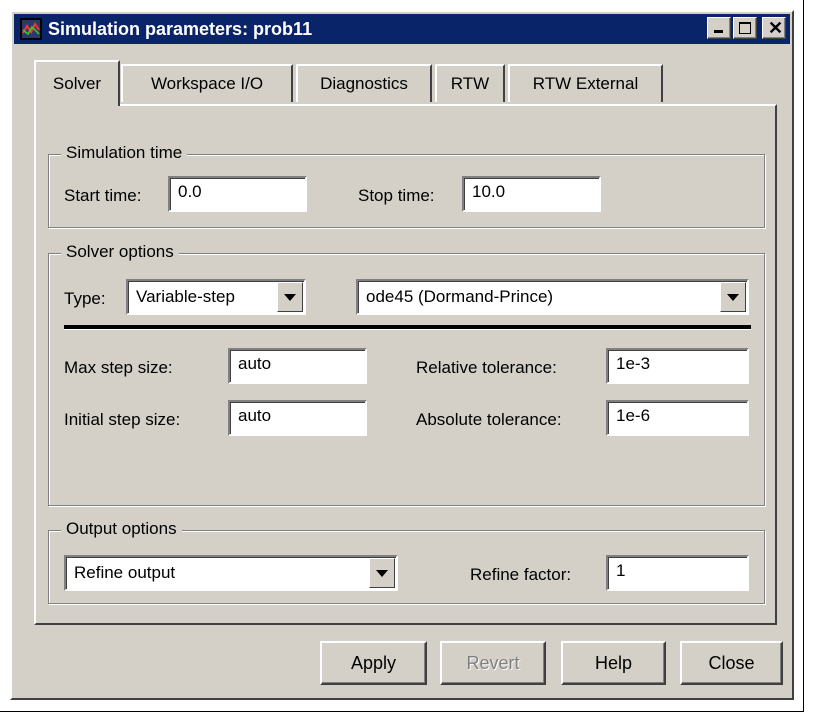 Image resolution: width=822 pixels, height=713 pixels. I want to click on revert-button: Revert, so click(493, 663).